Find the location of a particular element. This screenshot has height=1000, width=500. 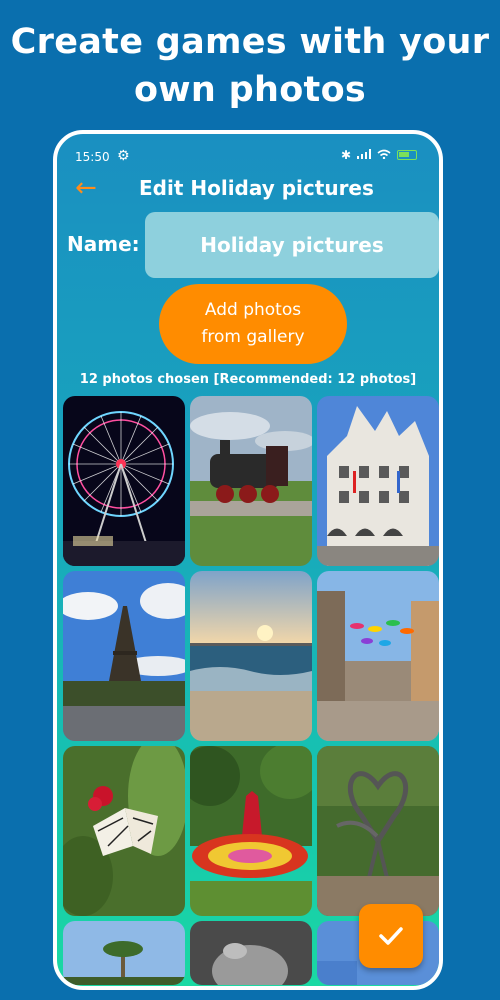

flower-garden-photo is located at coordinates (251, 831).